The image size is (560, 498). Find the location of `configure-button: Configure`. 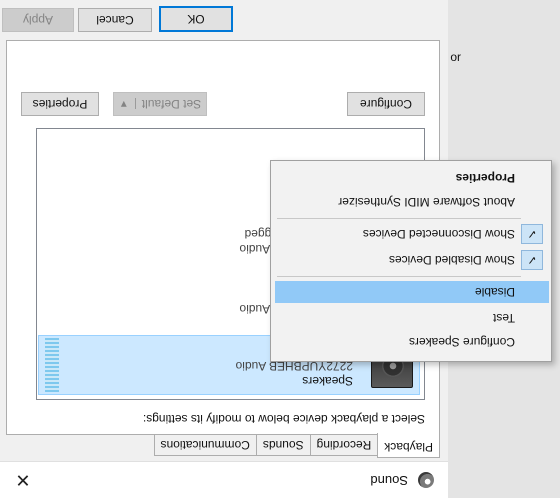

configure-button: Configure is located at coordinates (386, 104).